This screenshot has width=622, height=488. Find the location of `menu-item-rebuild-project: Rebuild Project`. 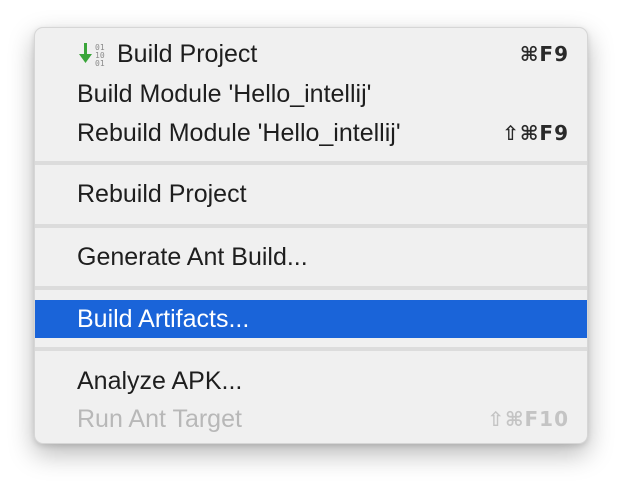

menu-item-rebuild-project: Rebuild Project is located at coordinates (311, 194).